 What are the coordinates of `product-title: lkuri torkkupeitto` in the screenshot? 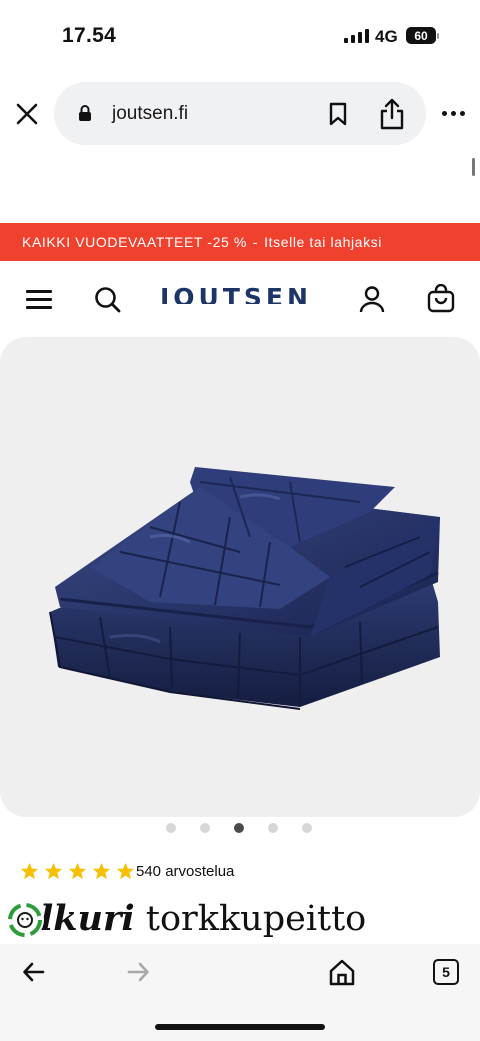 It's located at (203, 918).